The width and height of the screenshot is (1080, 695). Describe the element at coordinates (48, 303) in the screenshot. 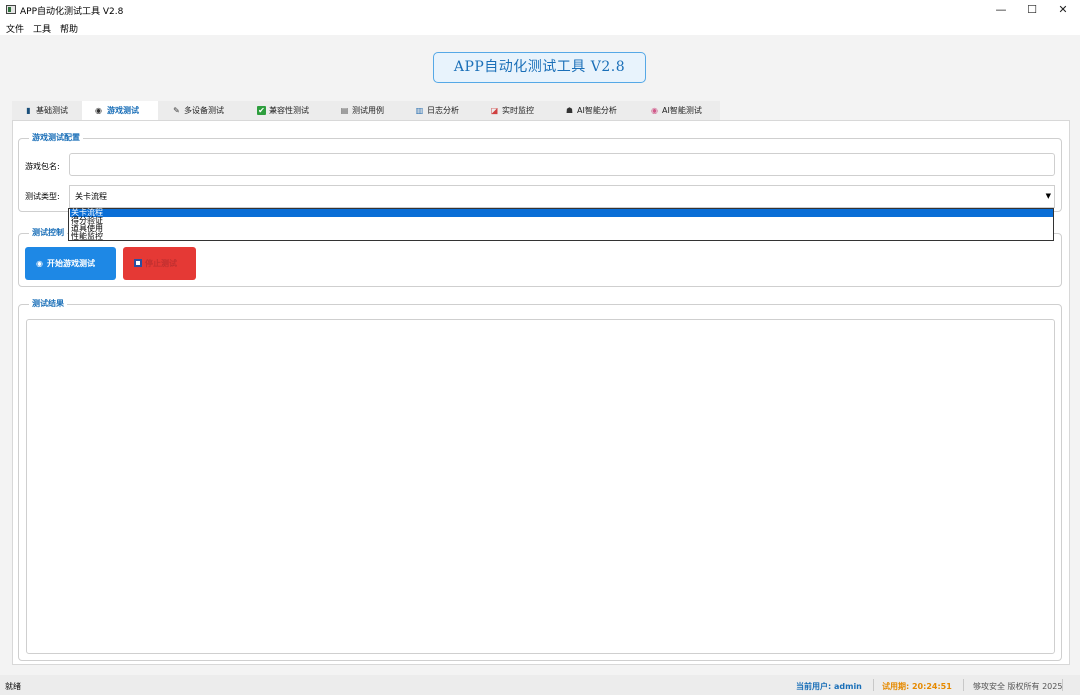

I see `results-group-title: 测试结果` at that location.